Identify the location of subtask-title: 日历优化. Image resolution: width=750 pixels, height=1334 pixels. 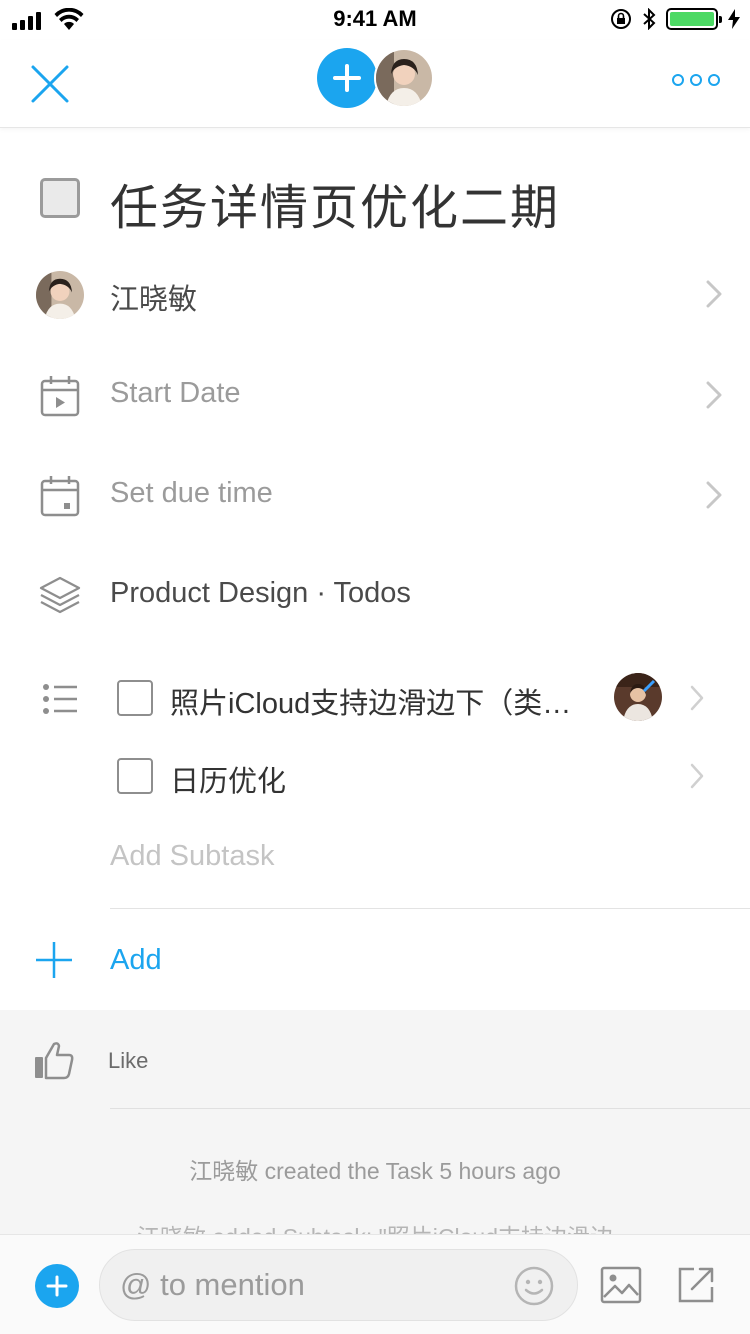
(228, 782).